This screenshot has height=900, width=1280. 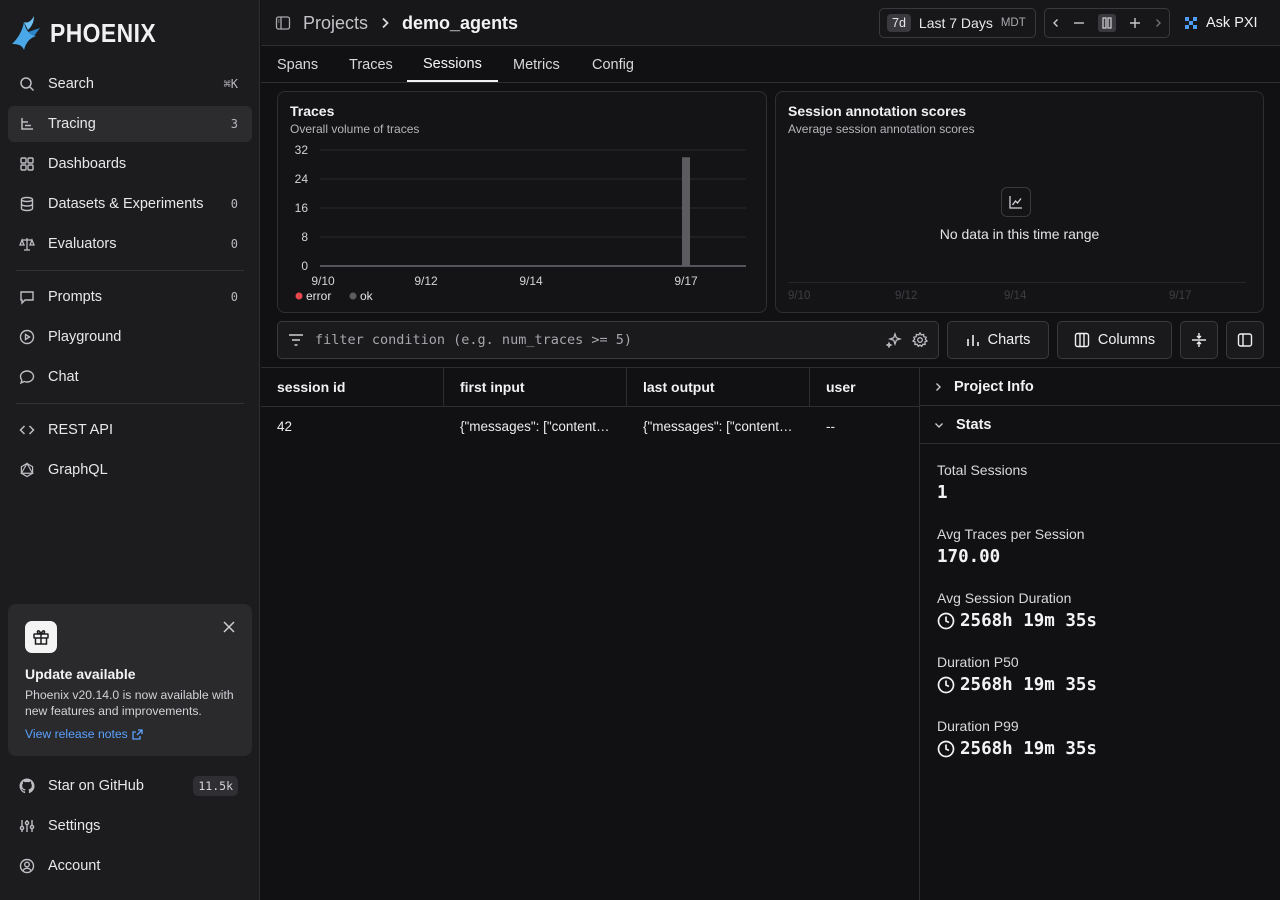 I want to click on release-notes-link: View release notes, so click(x=130, y=734).